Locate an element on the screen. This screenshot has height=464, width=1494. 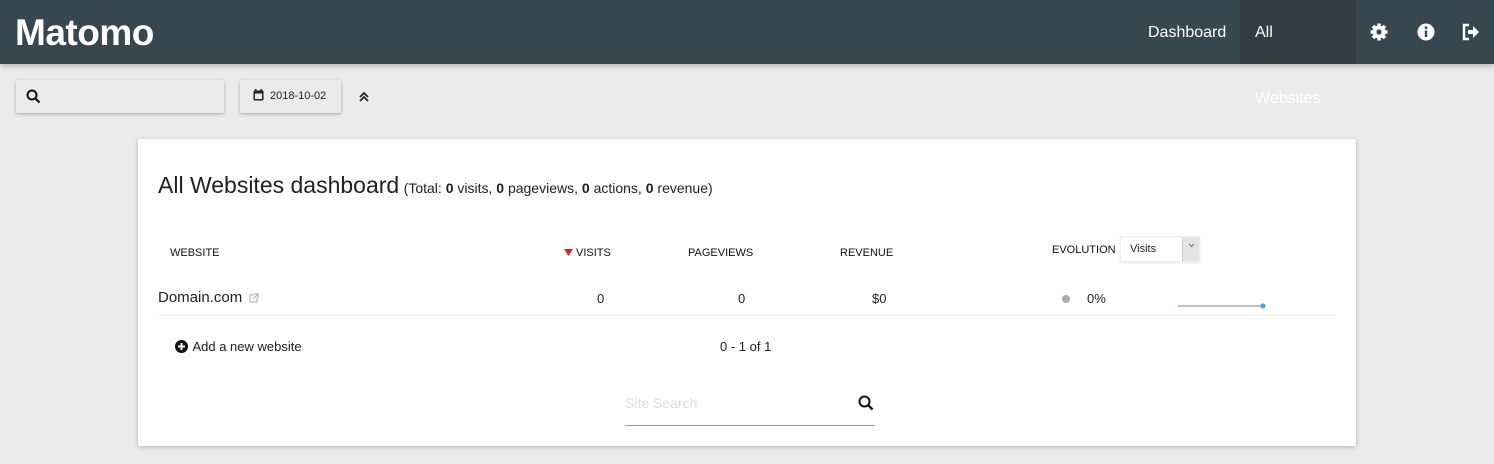
page-title: All Websites dashboard is located at coordinates (279, 185).